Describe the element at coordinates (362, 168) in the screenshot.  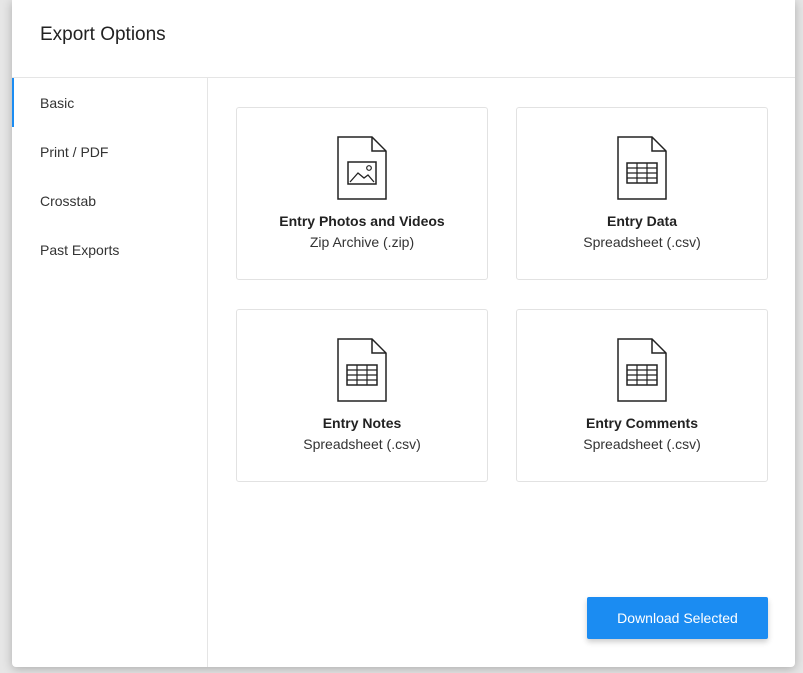
I see `image-file-icon` at that location.